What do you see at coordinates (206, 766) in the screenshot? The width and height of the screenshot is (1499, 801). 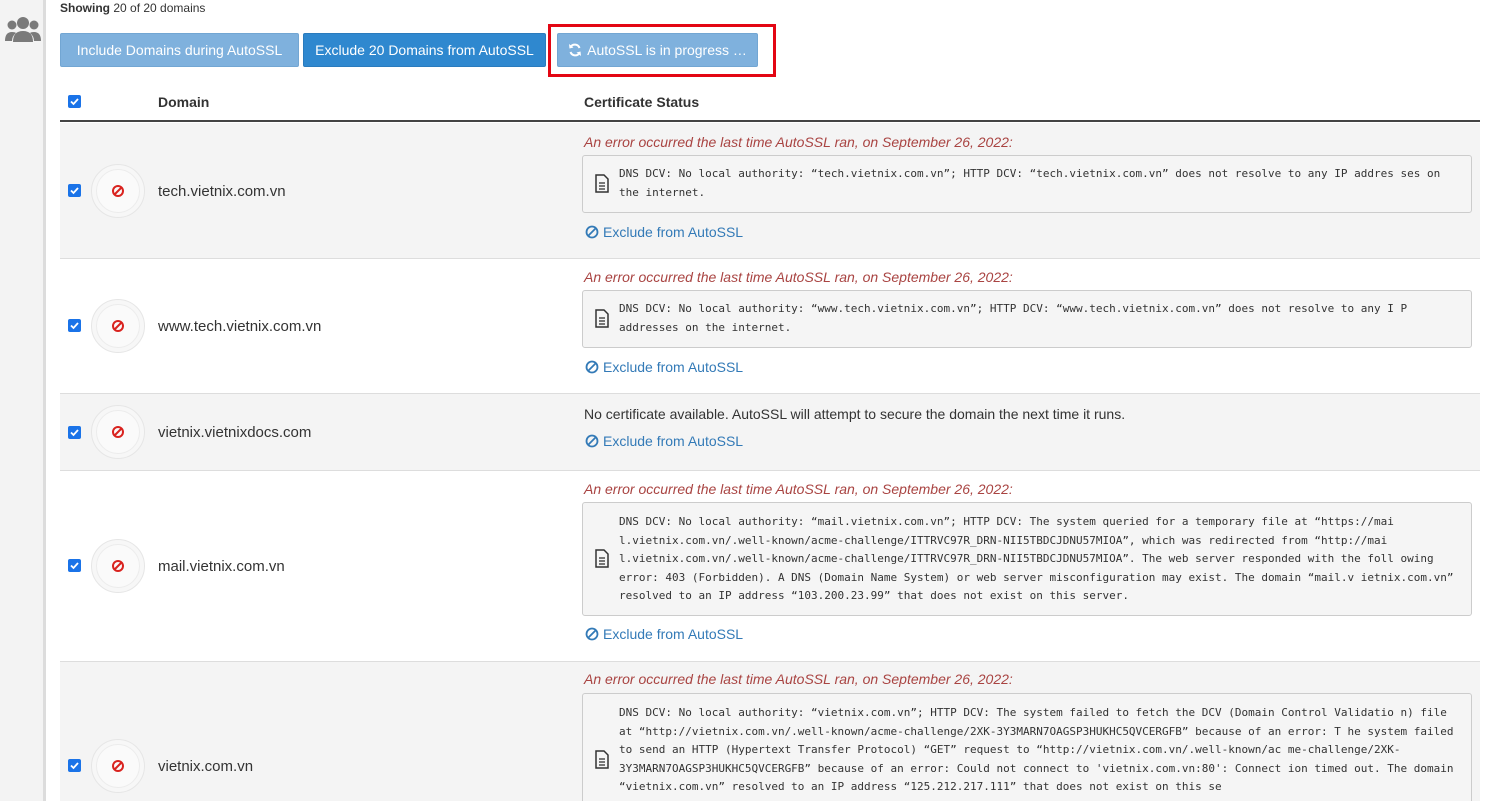 I see `domain-name: vietnix.com.vn` at bounding box center [206, 766].